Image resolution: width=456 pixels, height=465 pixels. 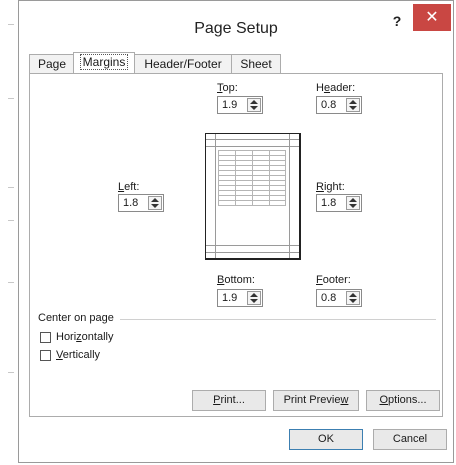 What do you see at coordinates (339, 203) in the screenshot?
I see `right-margin-spinner: 1.8` at bounding box center [339, 203].